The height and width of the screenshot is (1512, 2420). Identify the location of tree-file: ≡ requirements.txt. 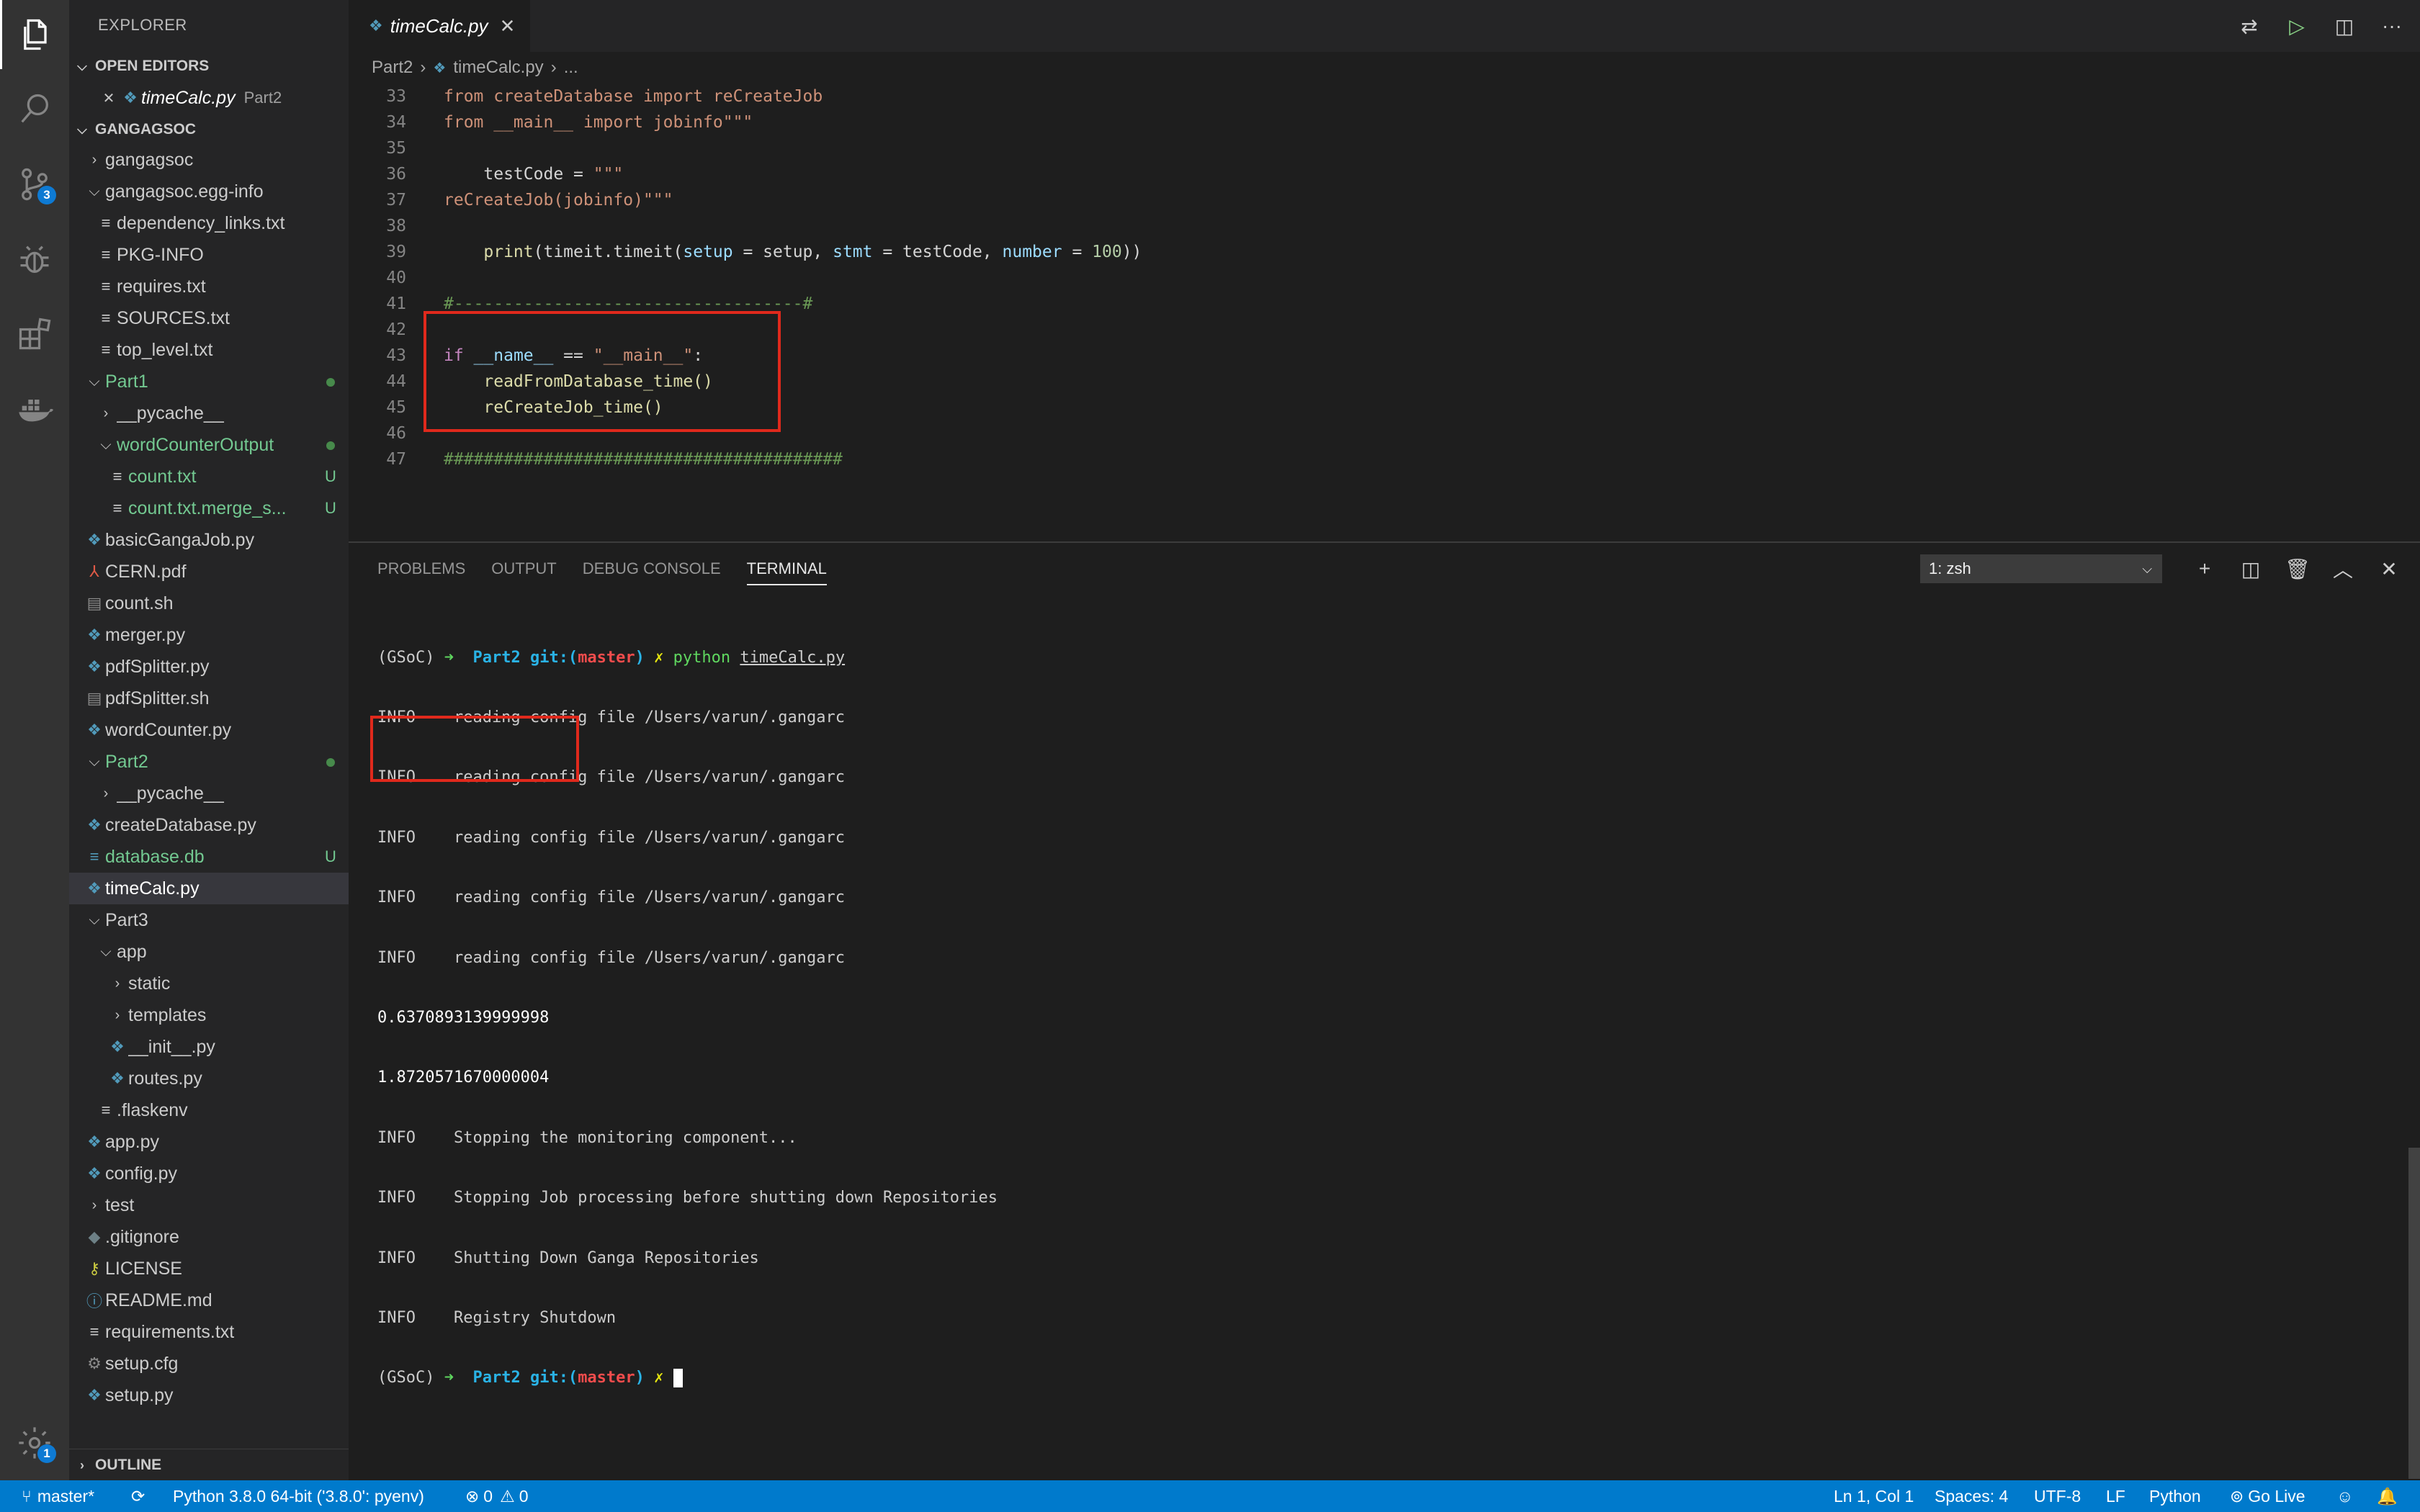
(209, 1332).